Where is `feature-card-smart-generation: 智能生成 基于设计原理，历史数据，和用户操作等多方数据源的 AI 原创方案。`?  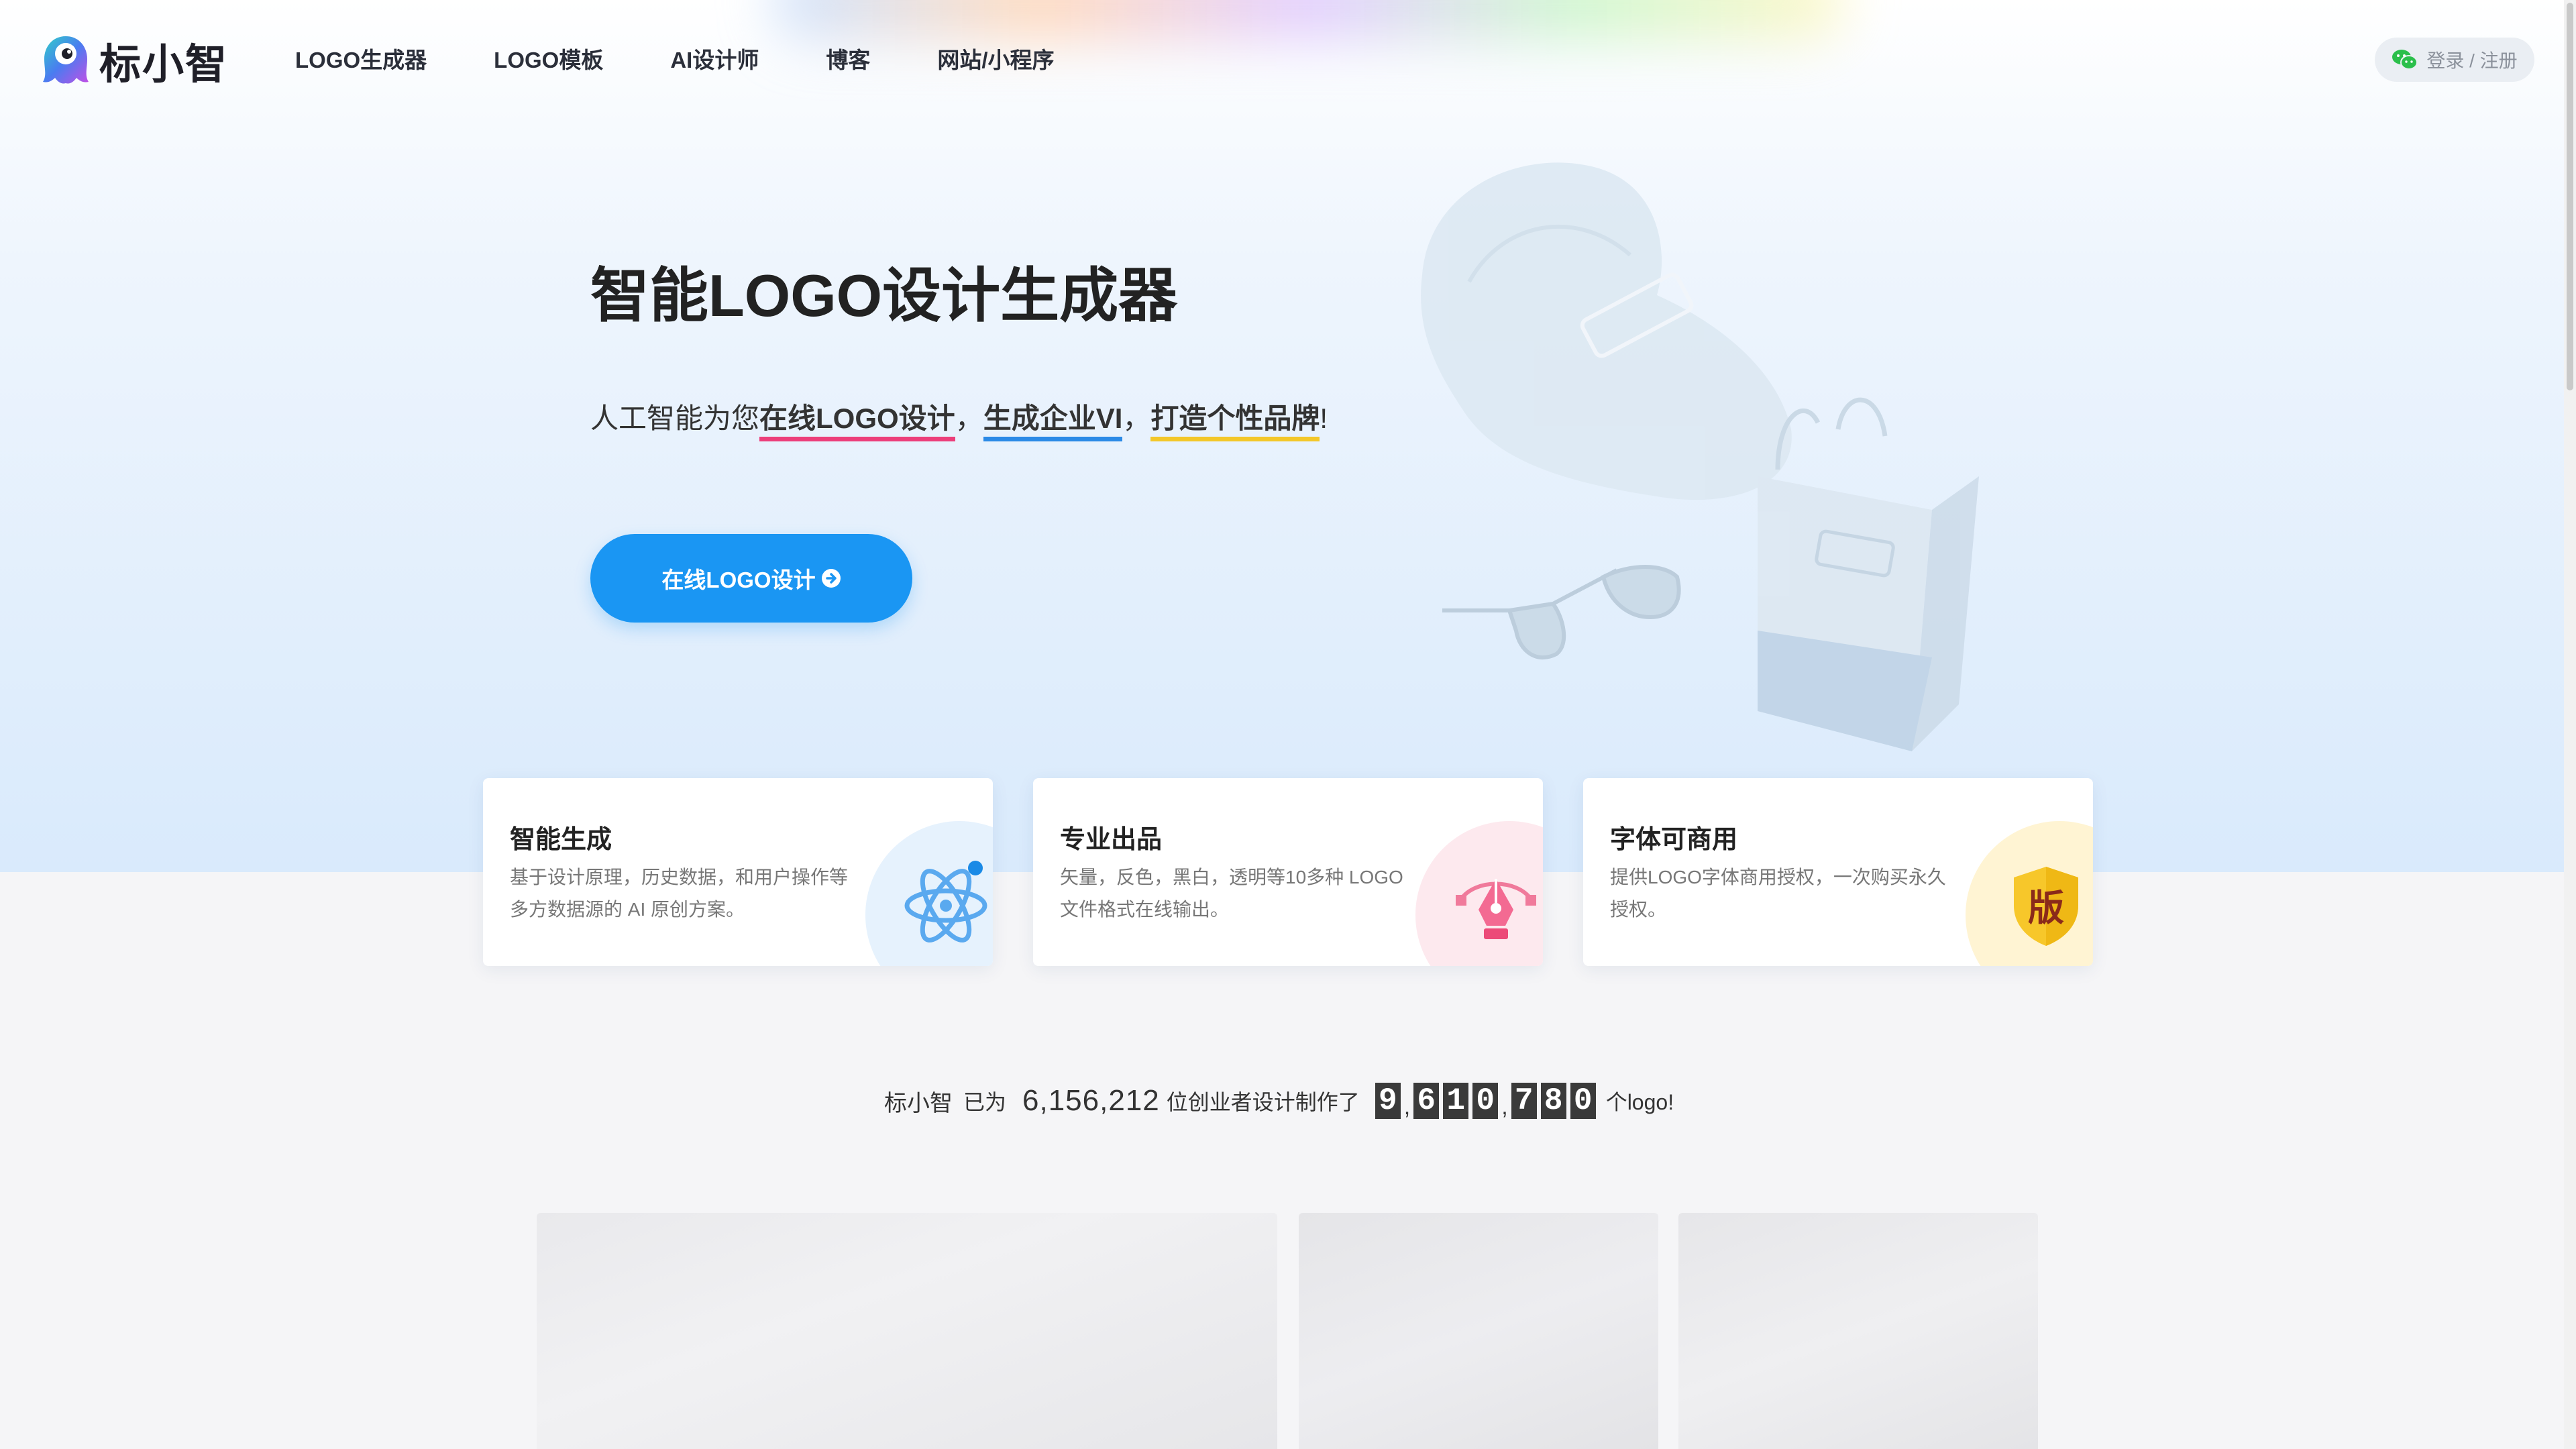 feature-card-smart-generation: 智能生成 基于设计原理，历史数据，和用户操作等多方数据源的 AI 原创方案。 is located at coordinates (738, 872).